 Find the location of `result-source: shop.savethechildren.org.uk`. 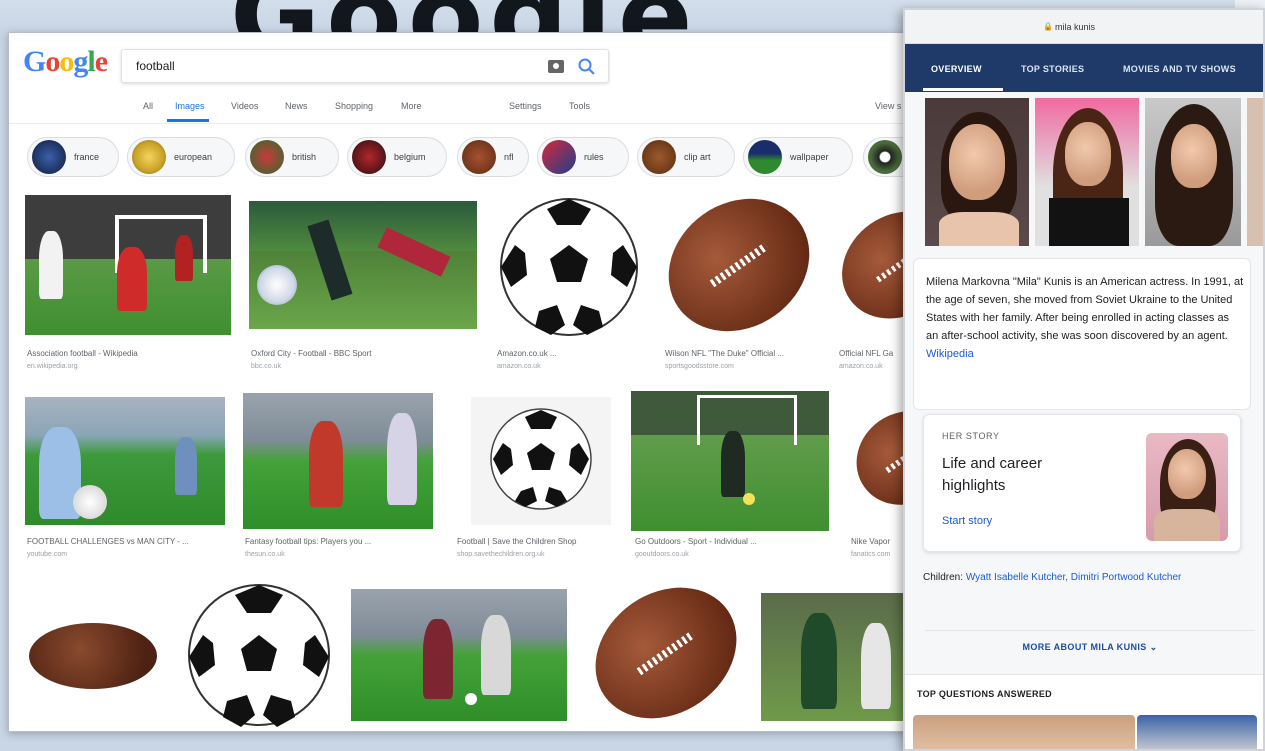

result-source: shop.savethechildren.org.uk is located at coordinates (501, 554).